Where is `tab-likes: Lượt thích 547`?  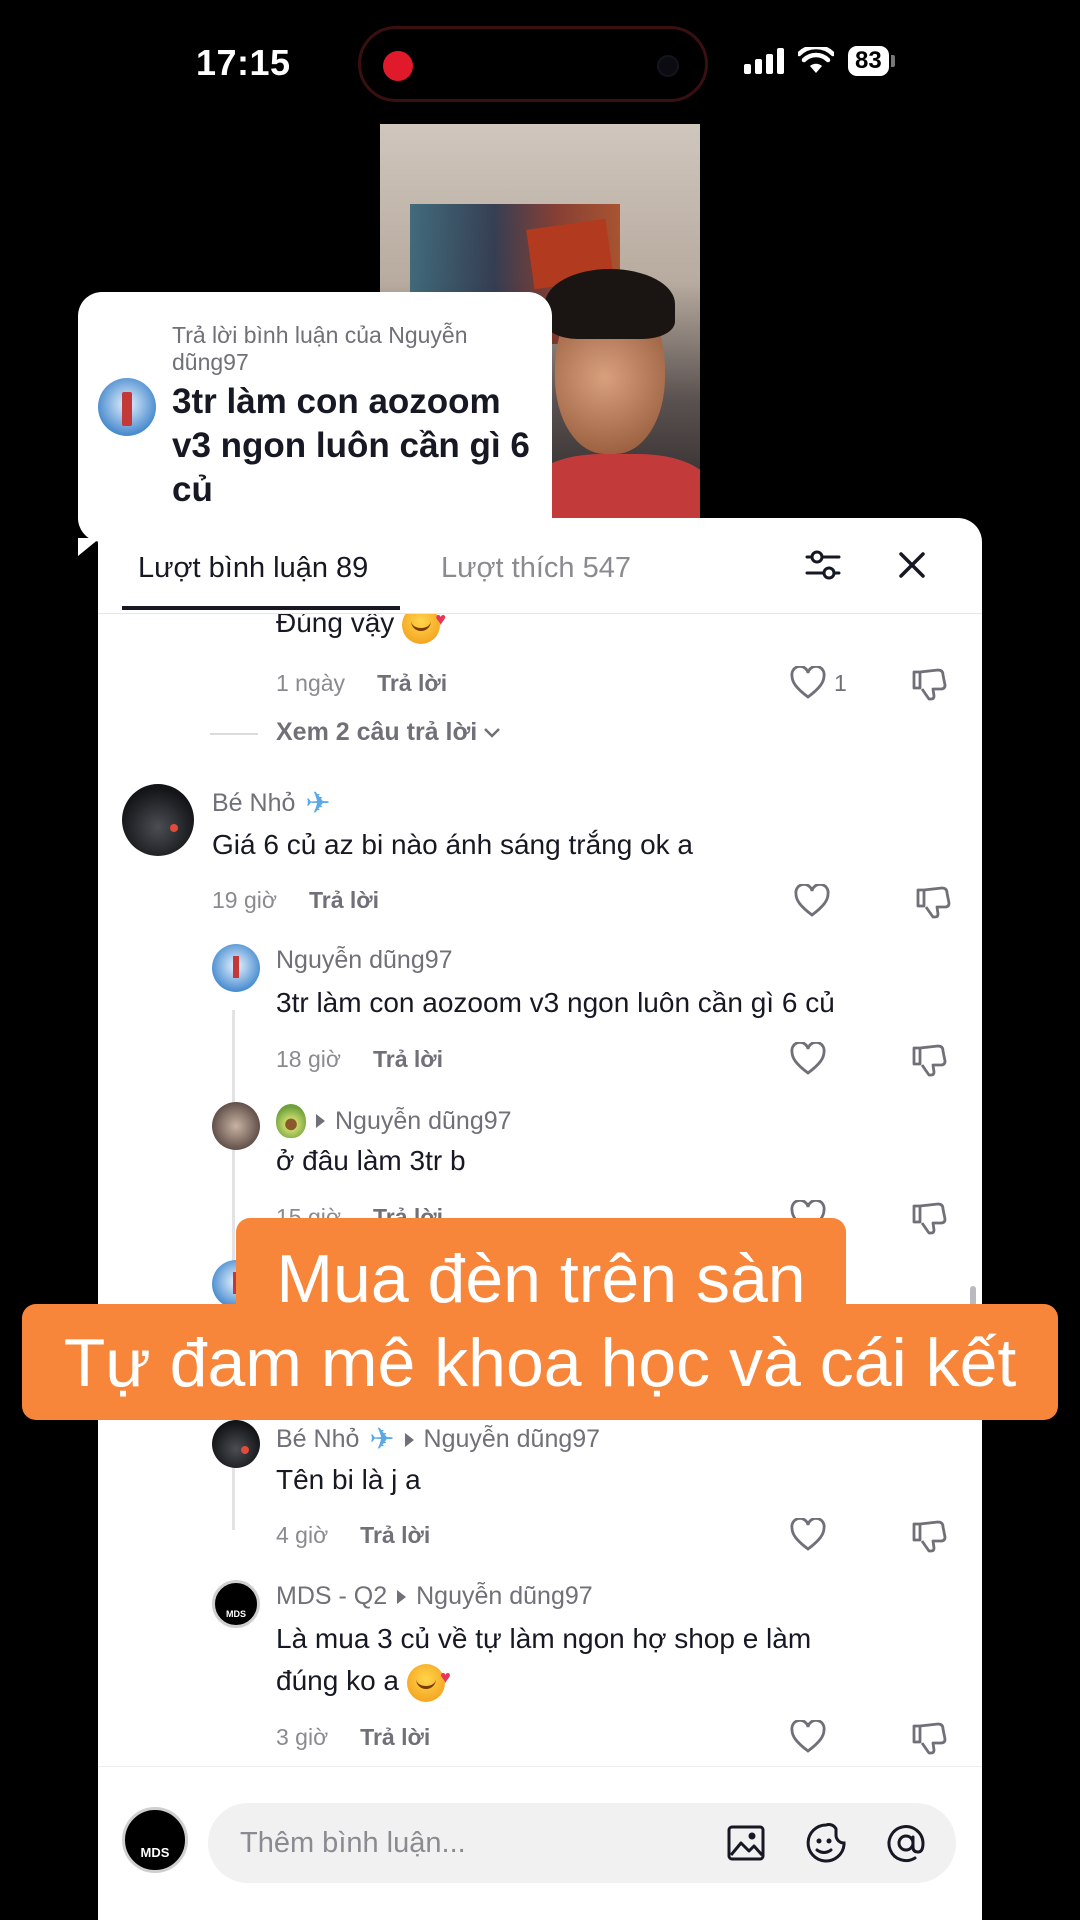
tab-likes: Lượt thích 547 is located at coordinates (536, 568).